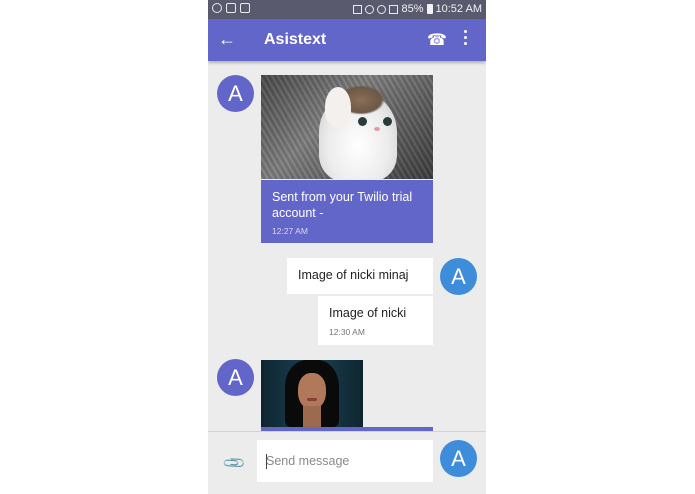  I want to click on composer: 📎 A, so click(347, 462).